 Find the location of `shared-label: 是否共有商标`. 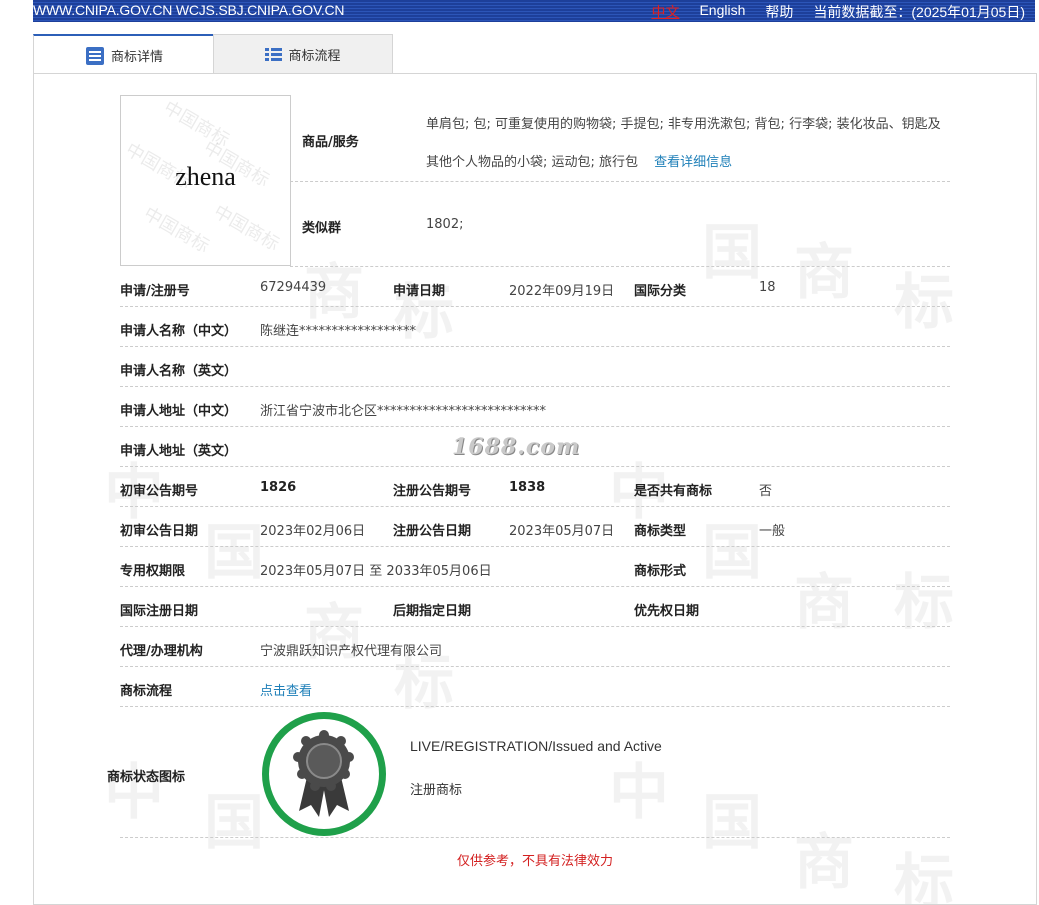

shared-label: 是否共有商标 is located at coordinates (673, 491).